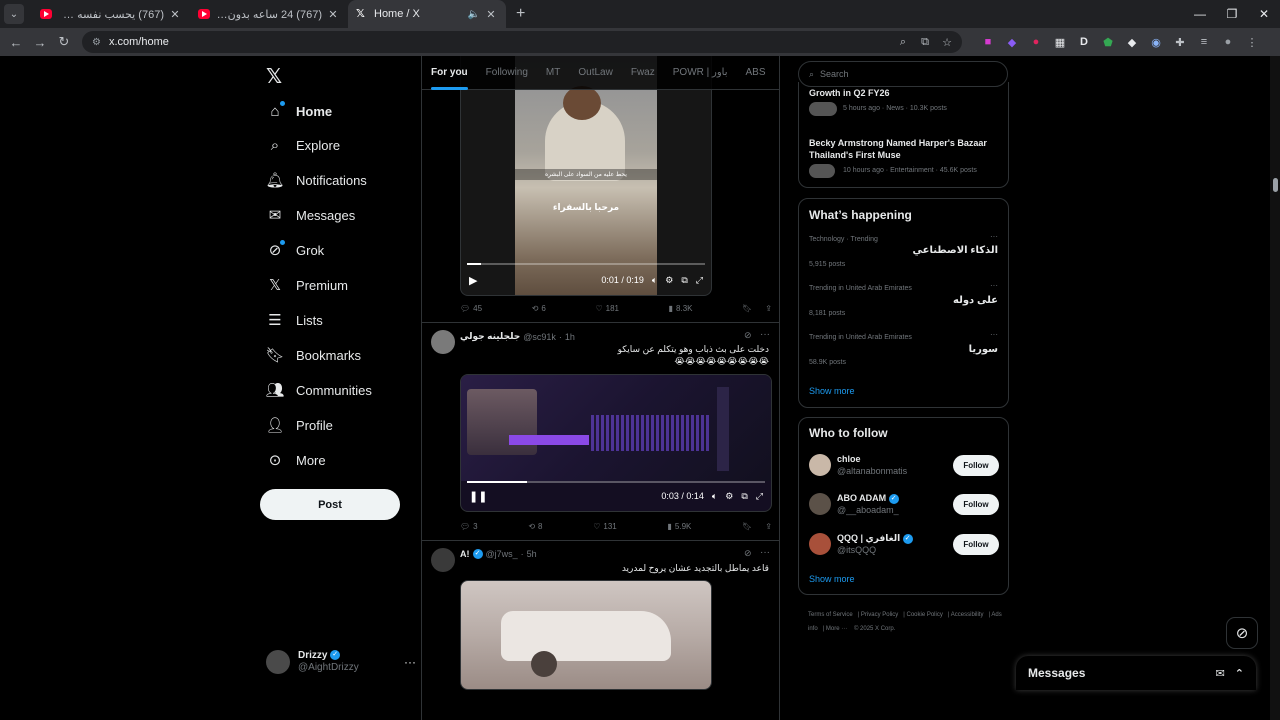  What do you see at coordinates (539, 308) in the screenshot?
I see `repost-button: ⟲ 6` at bounding box center [539, 308].